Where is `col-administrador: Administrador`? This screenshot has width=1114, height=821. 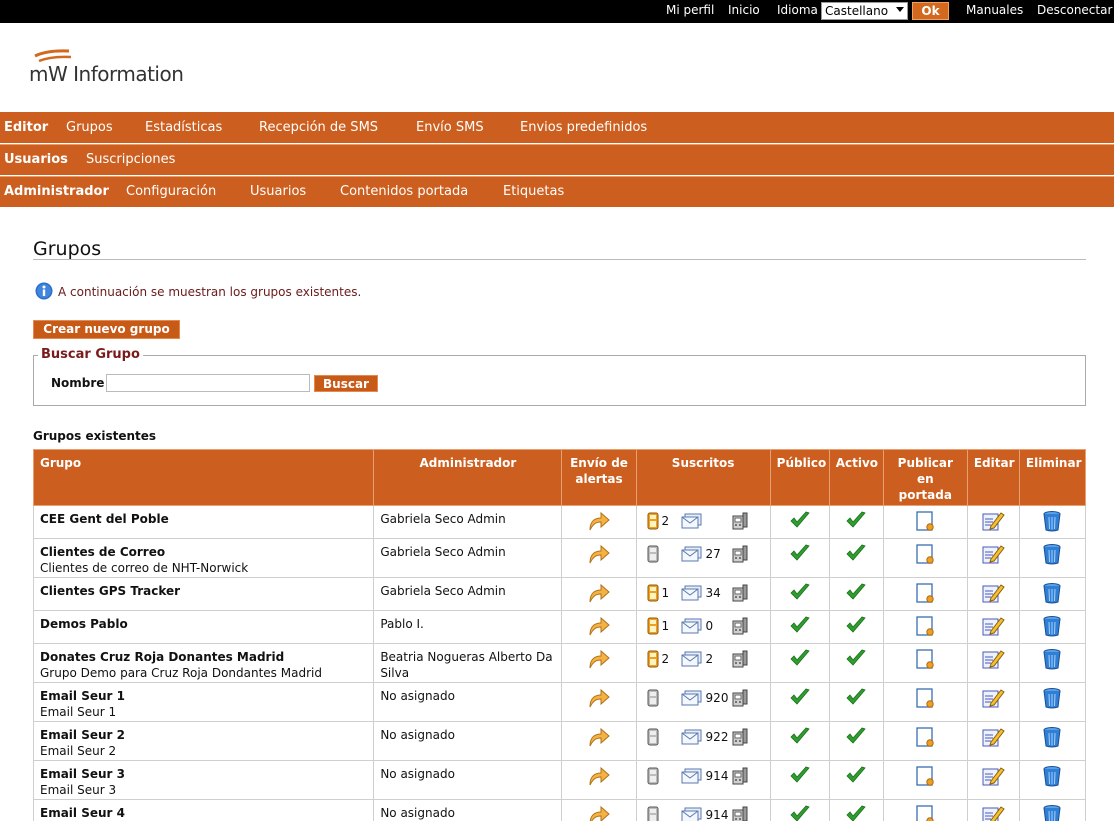 col-administrador: Administrador is located at coordinates (468, 477).